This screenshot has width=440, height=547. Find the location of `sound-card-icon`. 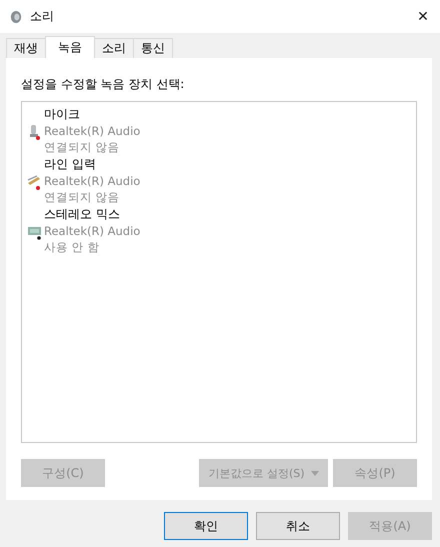

sound-card-icon is located at coordinates (34, 232).